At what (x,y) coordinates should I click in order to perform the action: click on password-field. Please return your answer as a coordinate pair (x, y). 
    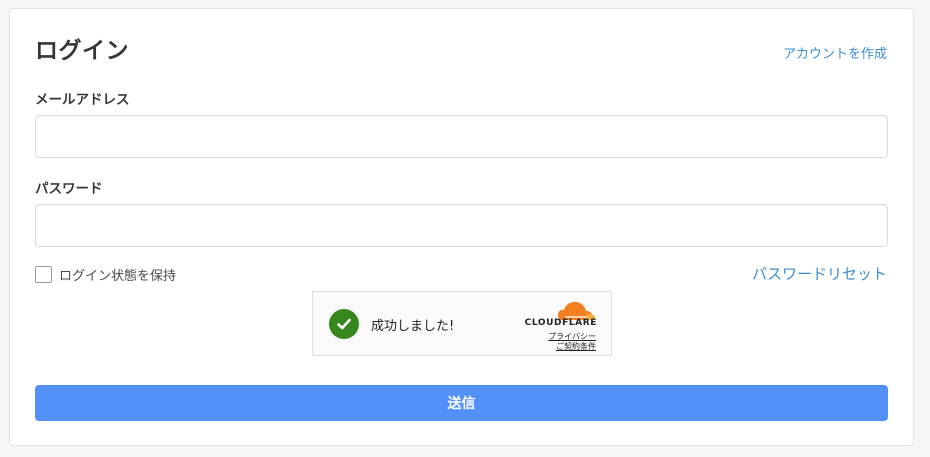
    Looking at the image, I should click on (461, 225).